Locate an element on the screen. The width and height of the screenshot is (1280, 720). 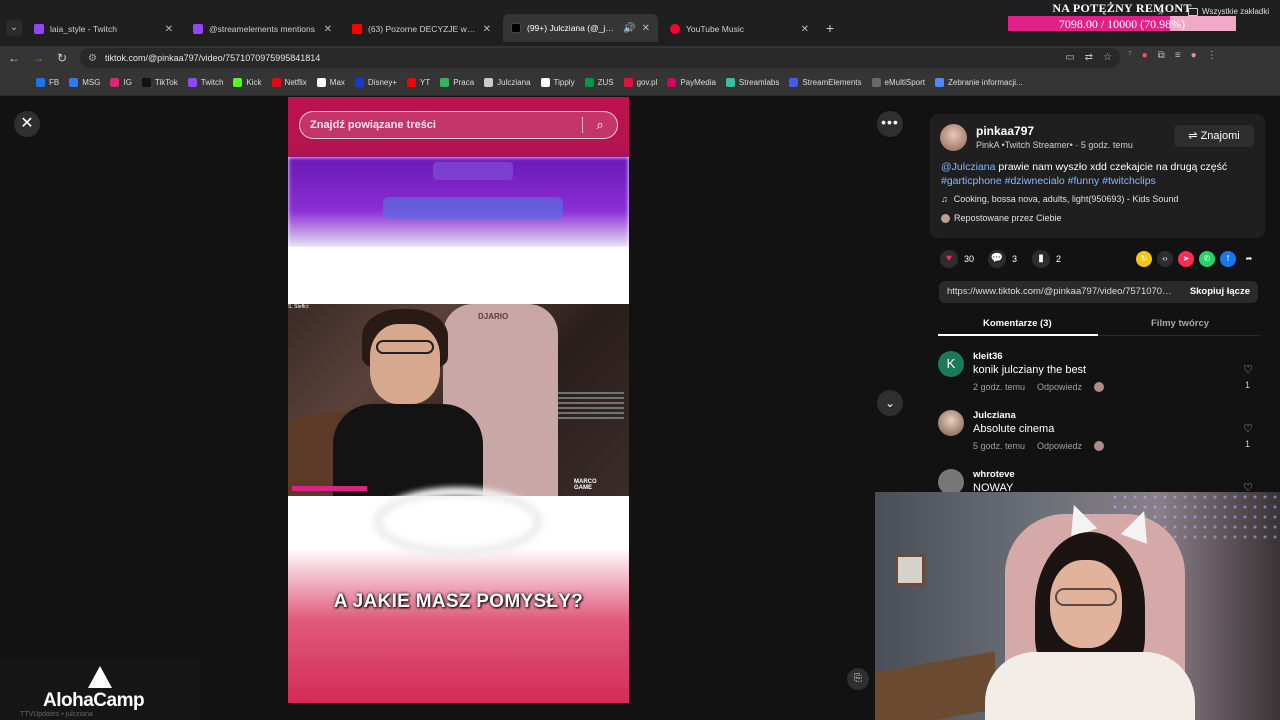
bookmark-streamelements: StreamElements is located at coordinates (825, 82).